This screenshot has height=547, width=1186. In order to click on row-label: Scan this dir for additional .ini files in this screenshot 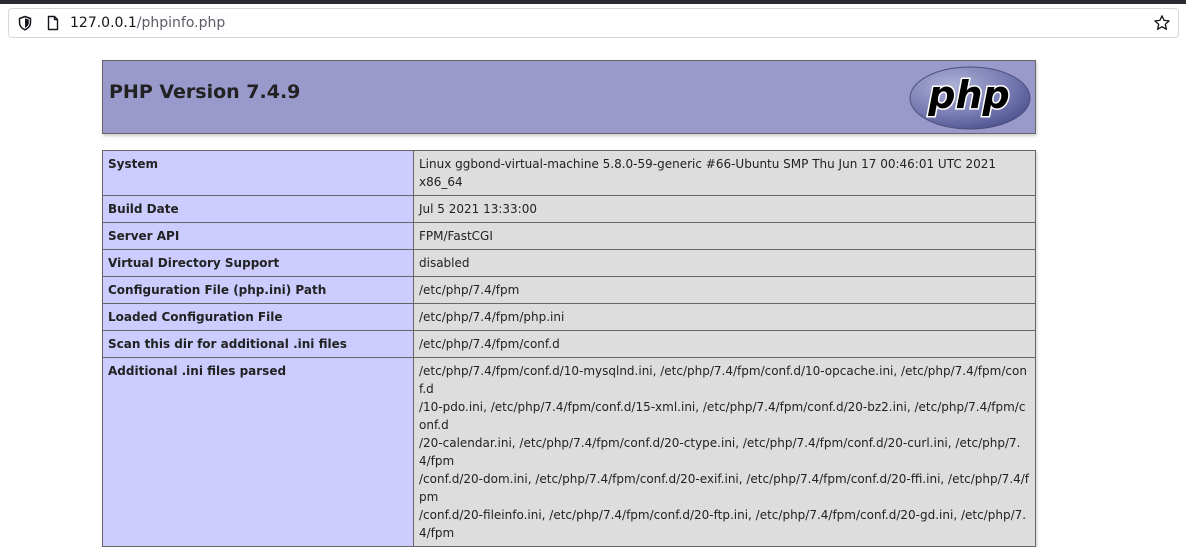, I will do `click(258, 344)`.